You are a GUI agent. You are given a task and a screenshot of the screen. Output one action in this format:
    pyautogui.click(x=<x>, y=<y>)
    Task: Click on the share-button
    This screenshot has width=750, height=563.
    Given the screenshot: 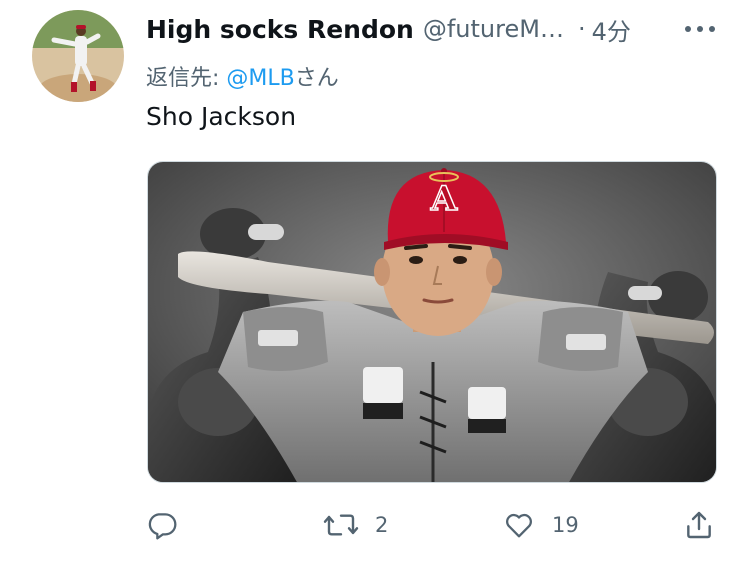 What is the action you would take?
    pyautogui.click(x=699, y=525)
    